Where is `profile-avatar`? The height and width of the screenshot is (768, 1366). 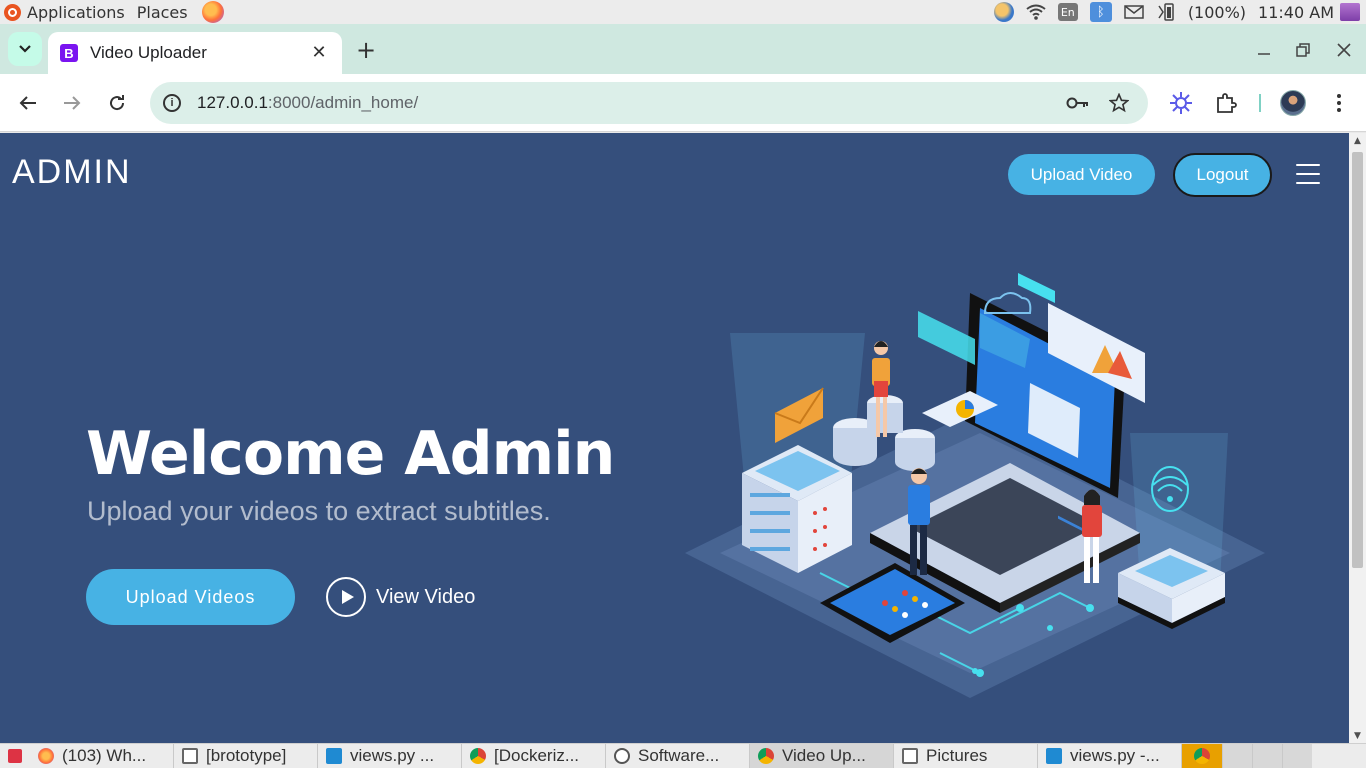
profile-avatar is located at coordinates (1293, 103).